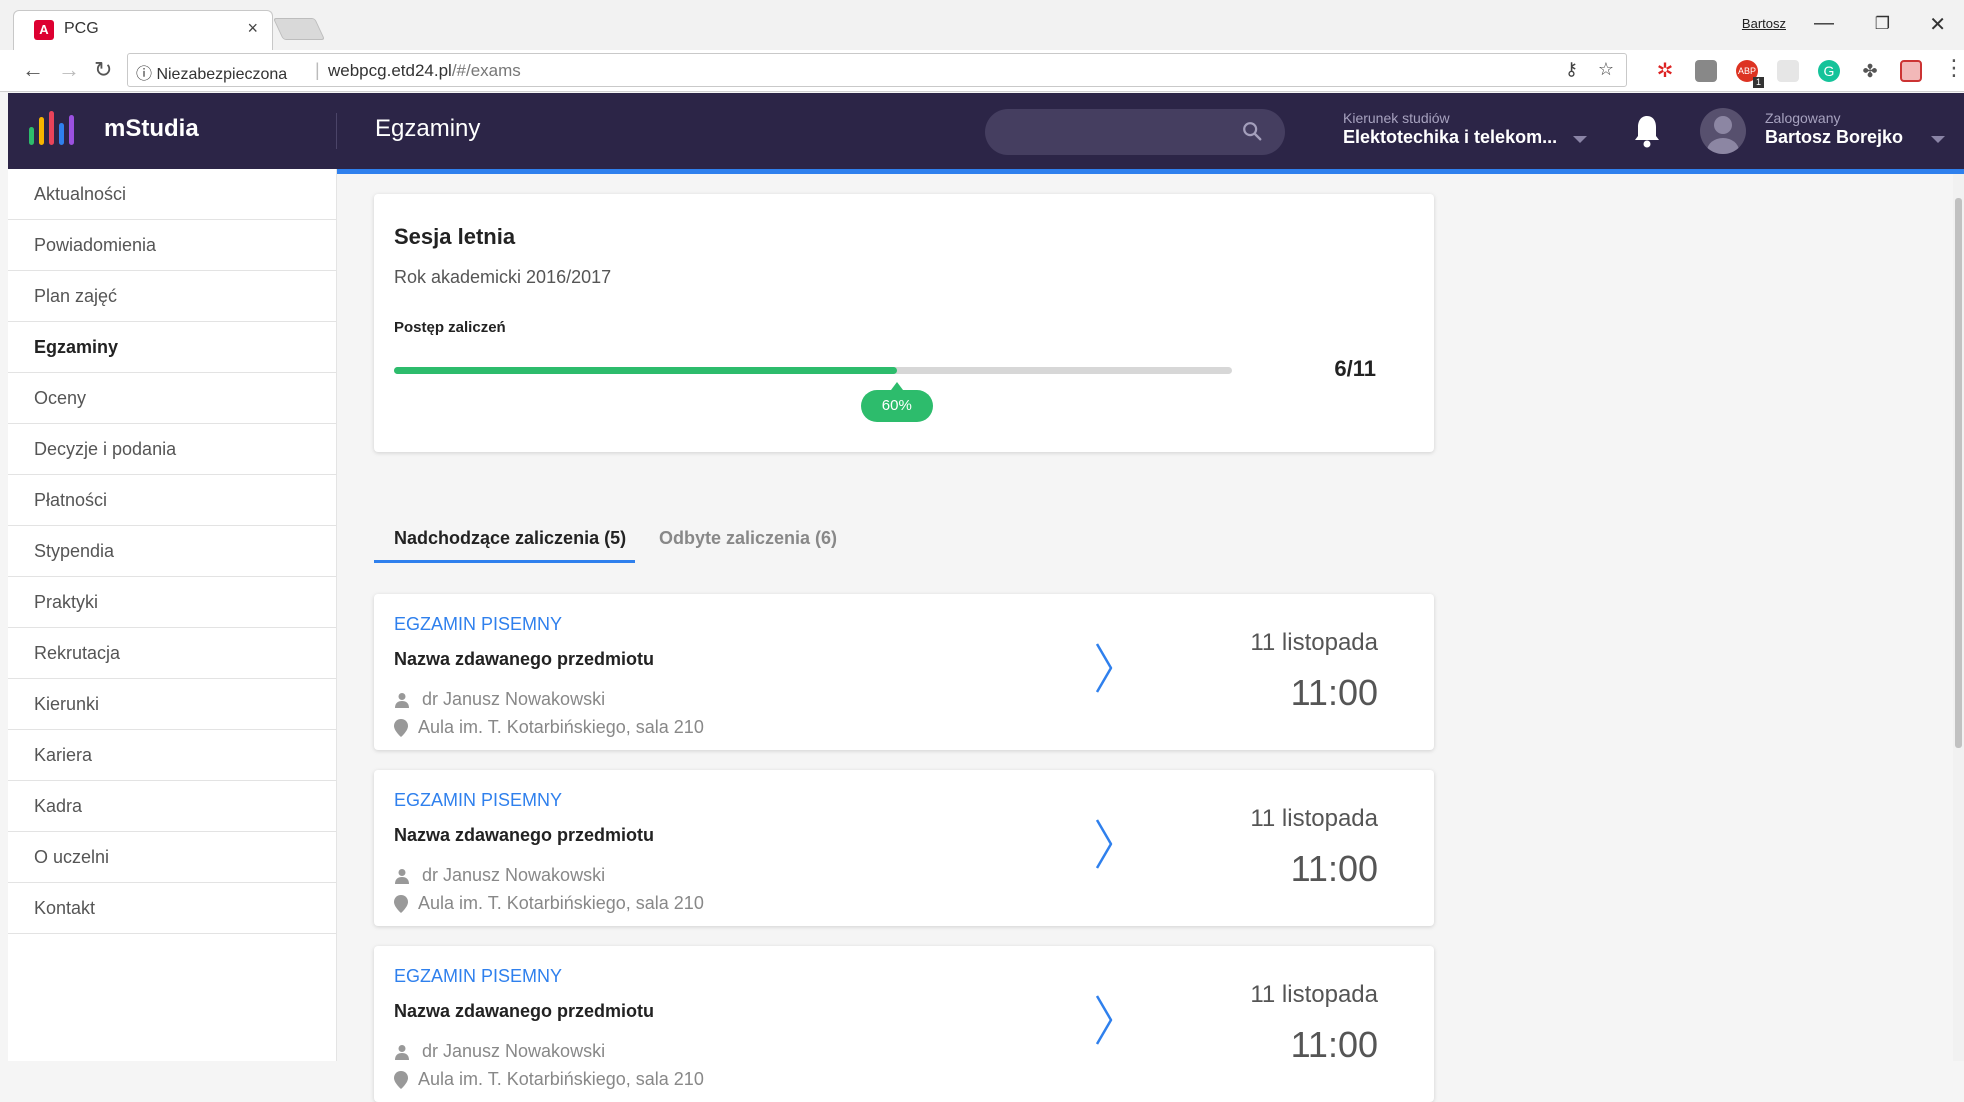 This screenshot has width=1964, height=1102. Describe the element at coordinates (510, 538) in the screenshot. I see `tab-upcoming: Nadchodzące zaliczenia (5)` at that location.